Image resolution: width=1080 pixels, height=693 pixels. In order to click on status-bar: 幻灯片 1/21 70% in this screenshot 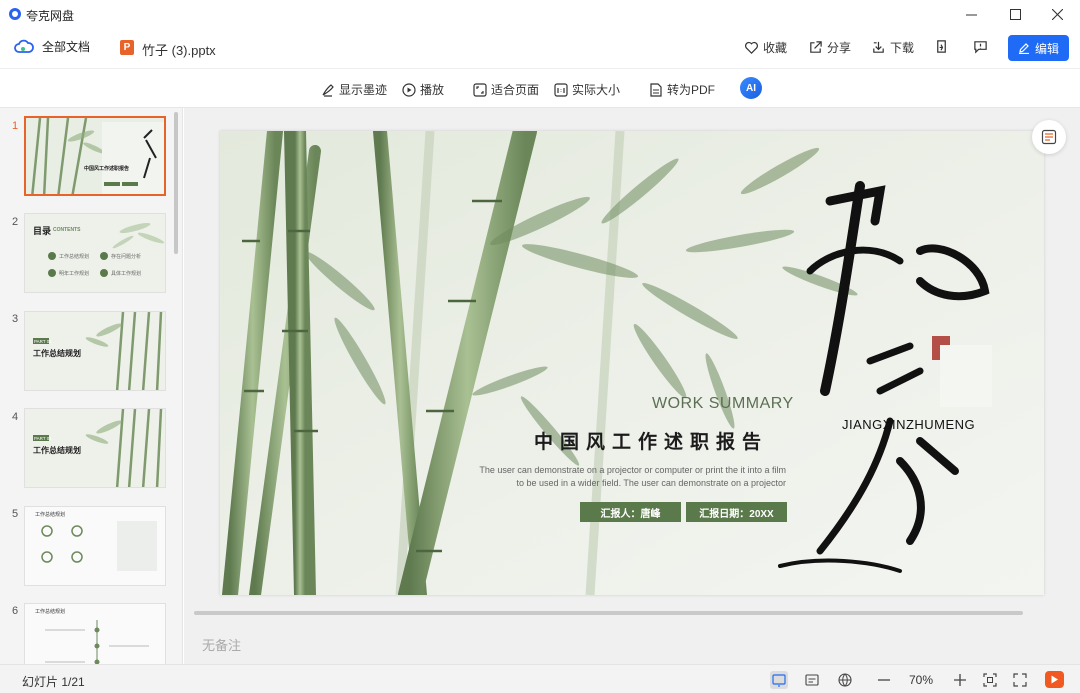, I will do `click(540, 678)`.